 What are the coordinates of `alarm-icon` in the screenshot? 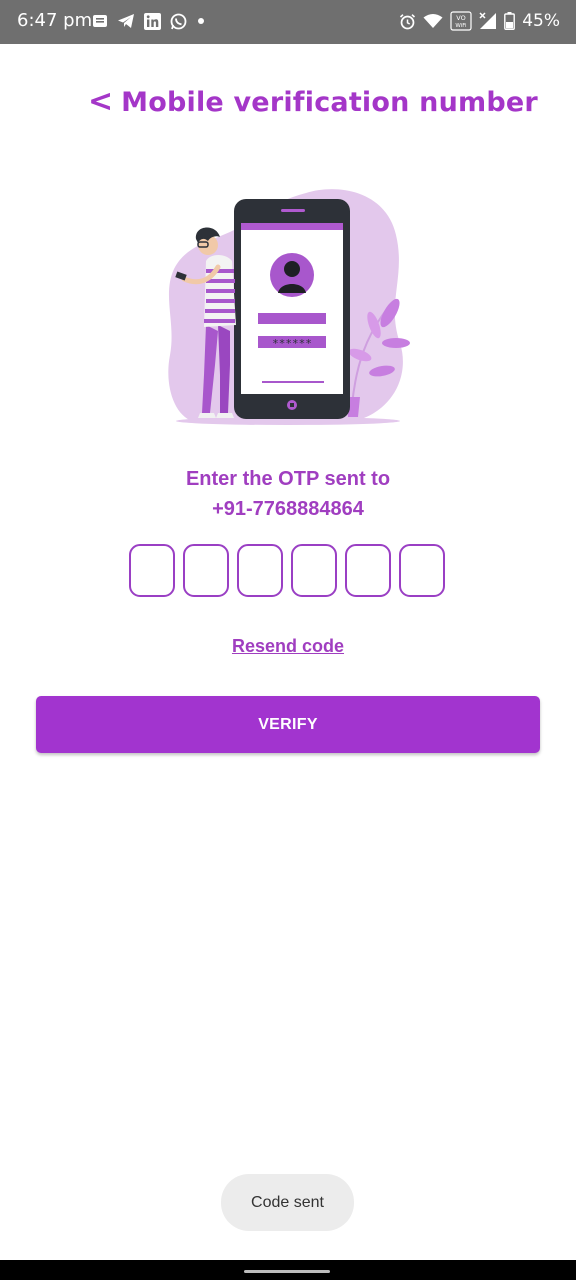 It's located at (408, 21).